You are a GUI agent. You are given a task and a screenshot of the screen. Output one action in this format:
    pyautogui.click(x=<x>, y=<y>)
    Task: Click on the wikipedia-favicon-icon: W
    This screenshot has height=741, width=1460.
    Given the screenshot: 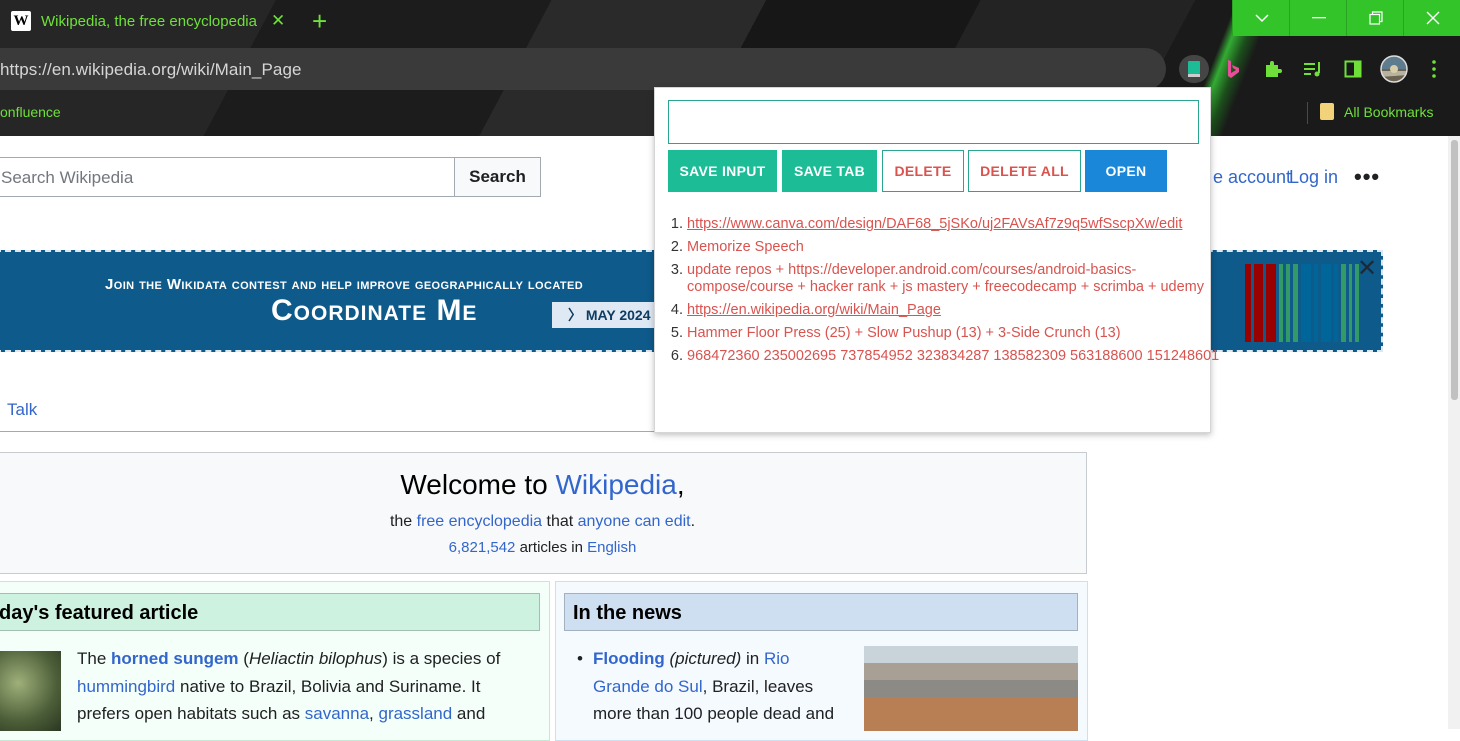 What is the action you would take?
    pyautogui.click(x=21, y=21)
    